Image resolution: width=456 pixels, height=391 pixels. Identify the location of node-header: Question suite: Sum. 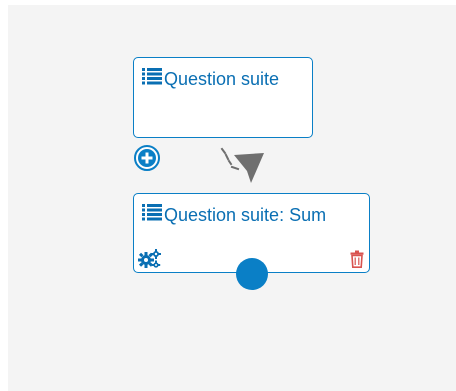
(233, 215).